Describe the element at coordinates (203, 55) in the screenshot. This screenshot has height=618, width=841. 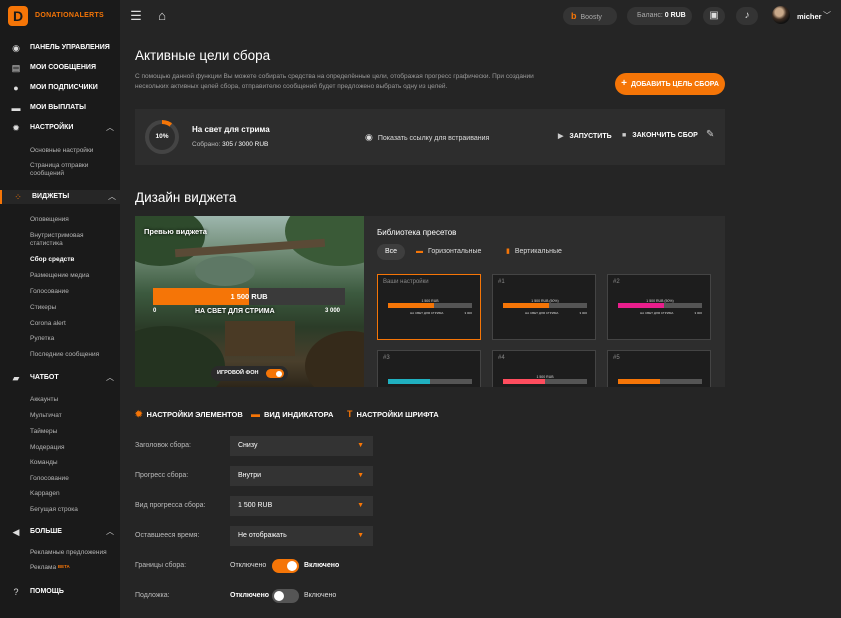
I see `page-title: Активные цели сбора` at that location.